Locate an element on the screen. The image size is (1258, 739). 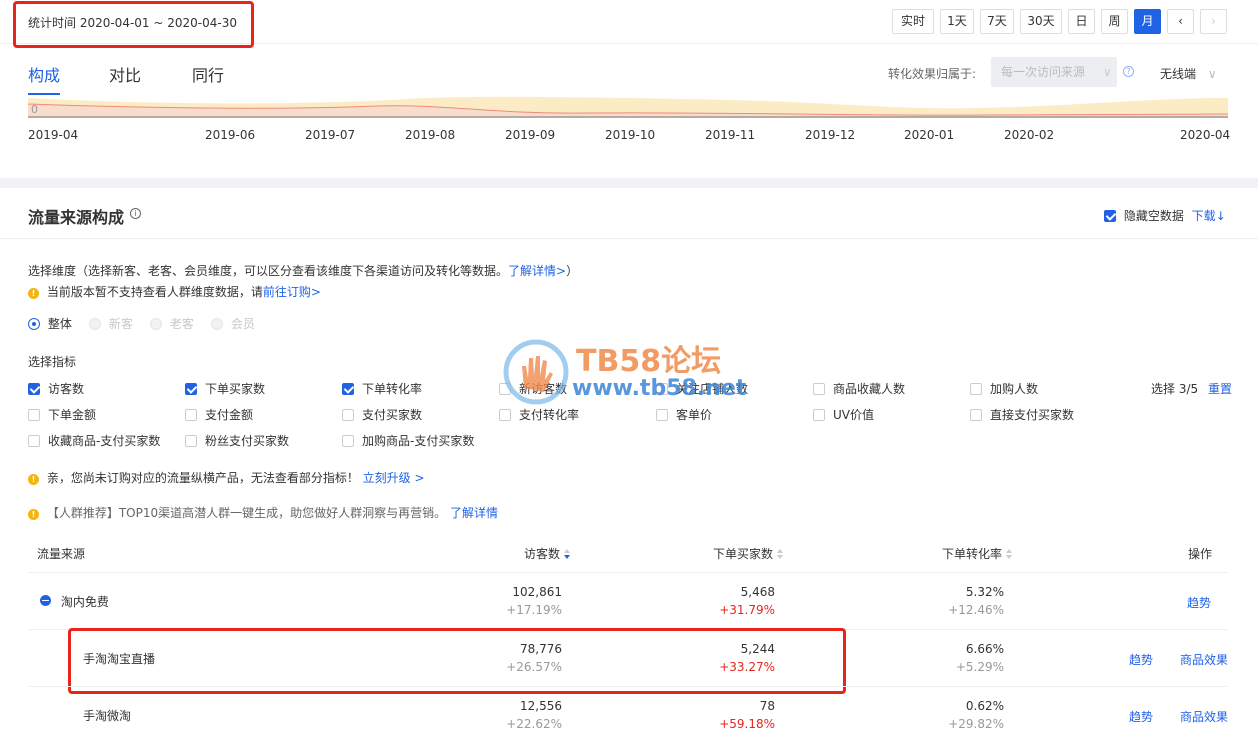
metric-option: 下单金额 is located at coordinates (62, 414).